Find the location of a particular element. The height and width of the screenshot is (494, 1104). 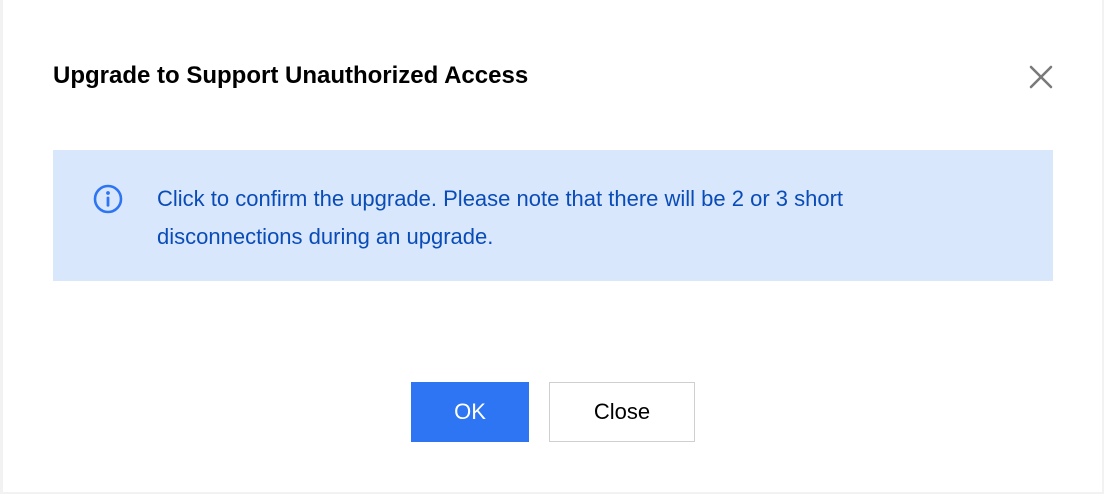

close-button is located at coordinates (1041, 77).